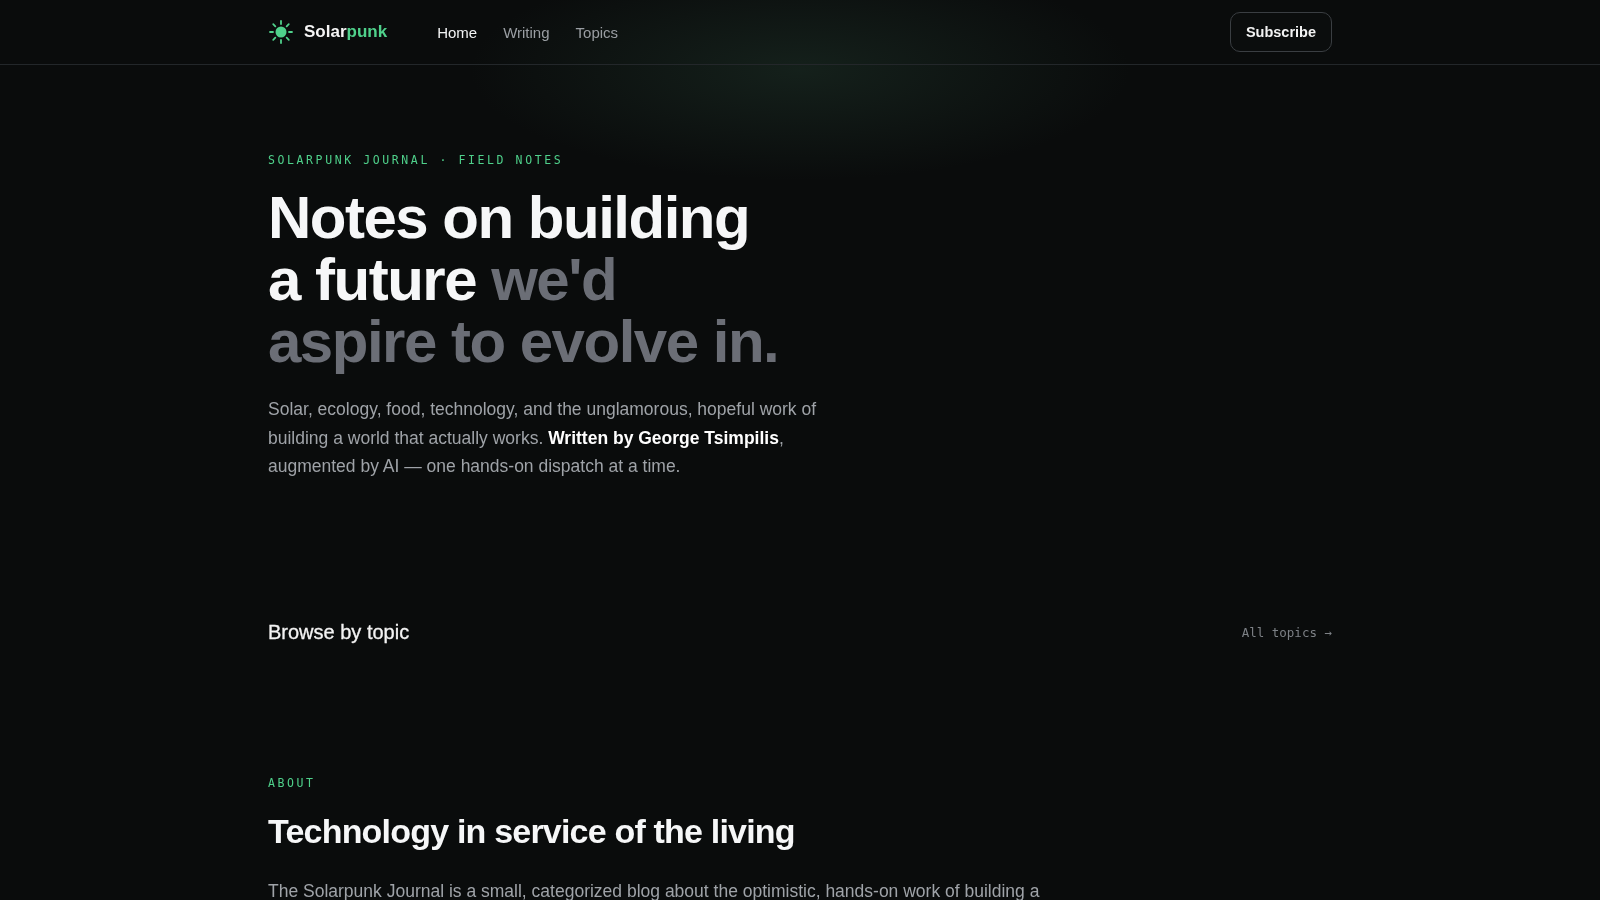  I want to click on section-title: Technology in service of the living, so click(532, 831).